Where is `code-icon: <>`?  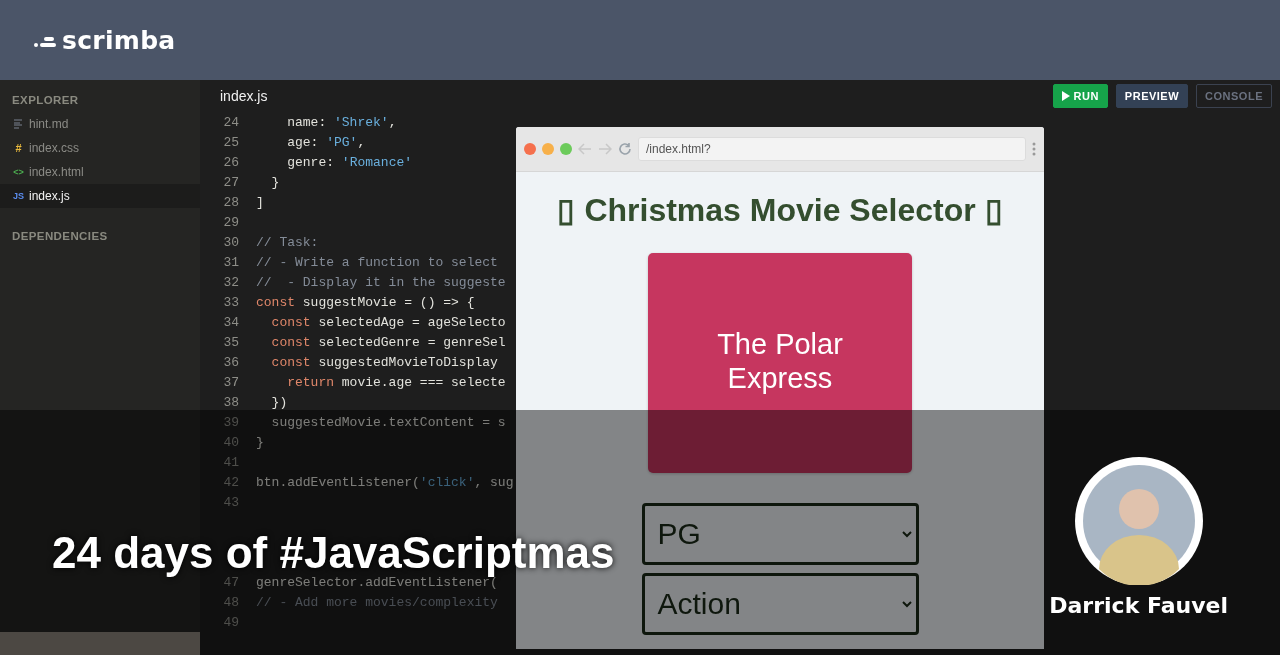
code-icon: <> is located at coordinates (18, 172).